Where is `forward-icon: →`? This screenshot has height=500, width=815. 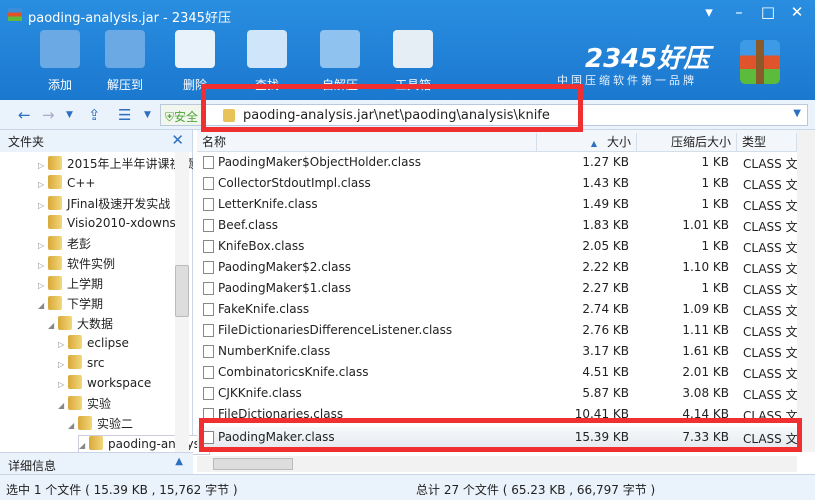 forward-icon: → is located at coordinates (48, 115).